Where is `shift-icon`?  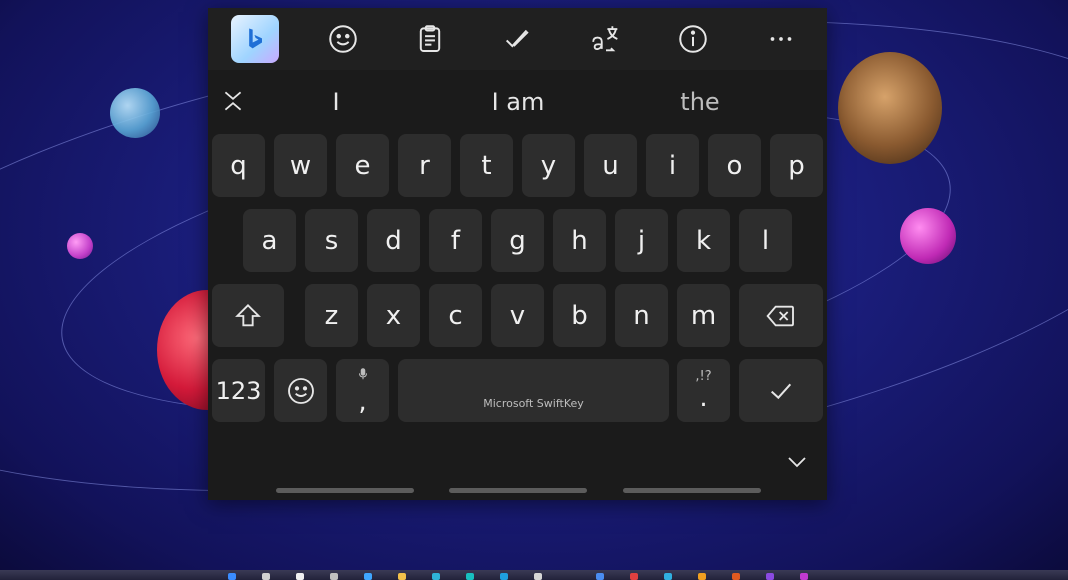 shift-icon is located at coordinates (248, 314).